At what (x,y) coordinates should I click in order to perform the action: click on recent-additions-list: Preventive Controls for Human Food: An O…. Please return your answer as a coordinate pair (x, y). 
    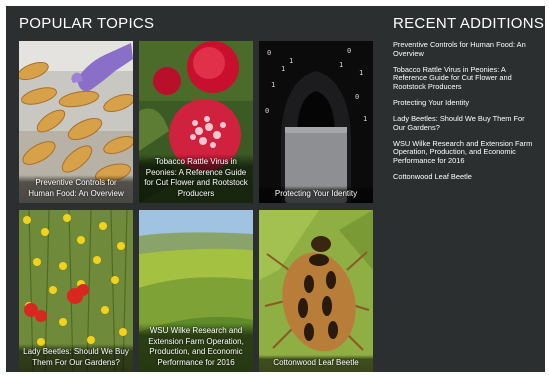
    Looking at the image, I should click on (465, 114).